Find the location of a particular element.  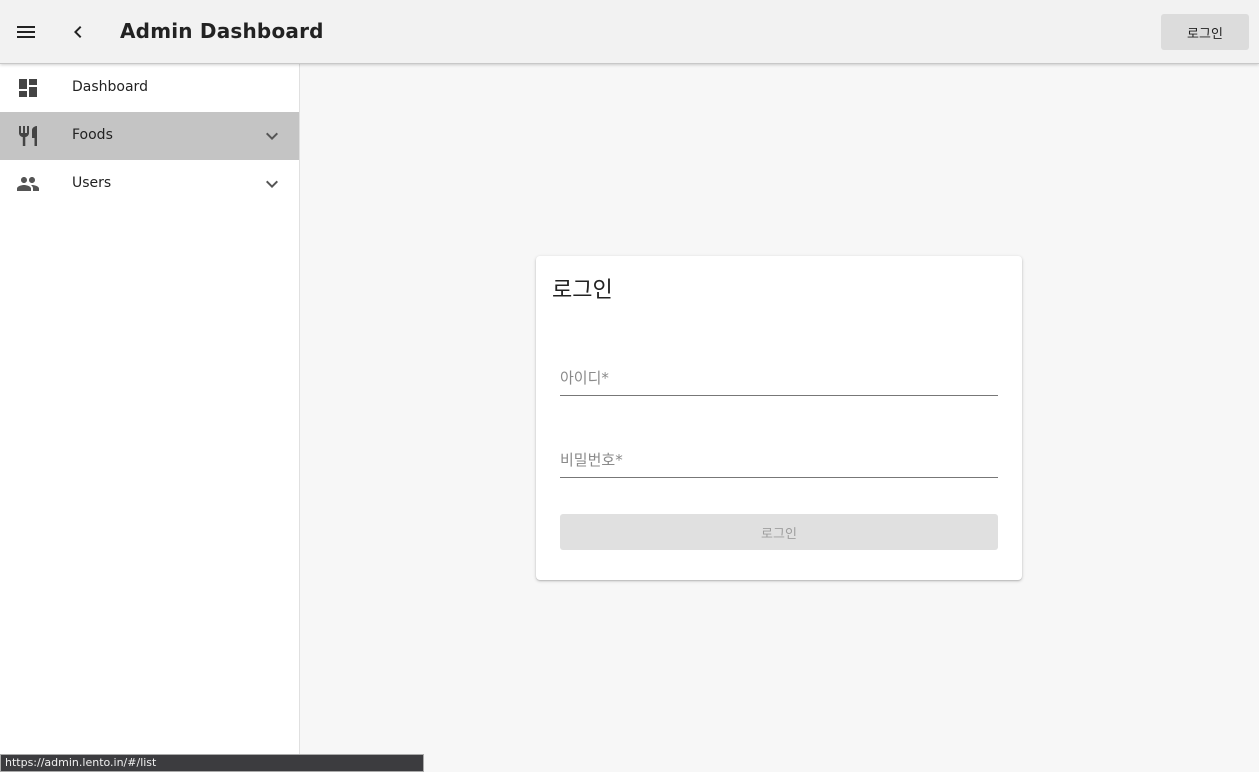

username-field is located at coordinates (779, 376).